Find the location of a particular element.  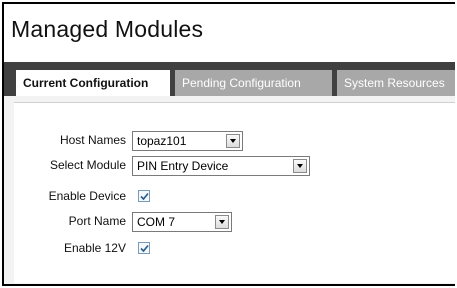

enable-12v-checkbox is located at coordinates (144, 248).